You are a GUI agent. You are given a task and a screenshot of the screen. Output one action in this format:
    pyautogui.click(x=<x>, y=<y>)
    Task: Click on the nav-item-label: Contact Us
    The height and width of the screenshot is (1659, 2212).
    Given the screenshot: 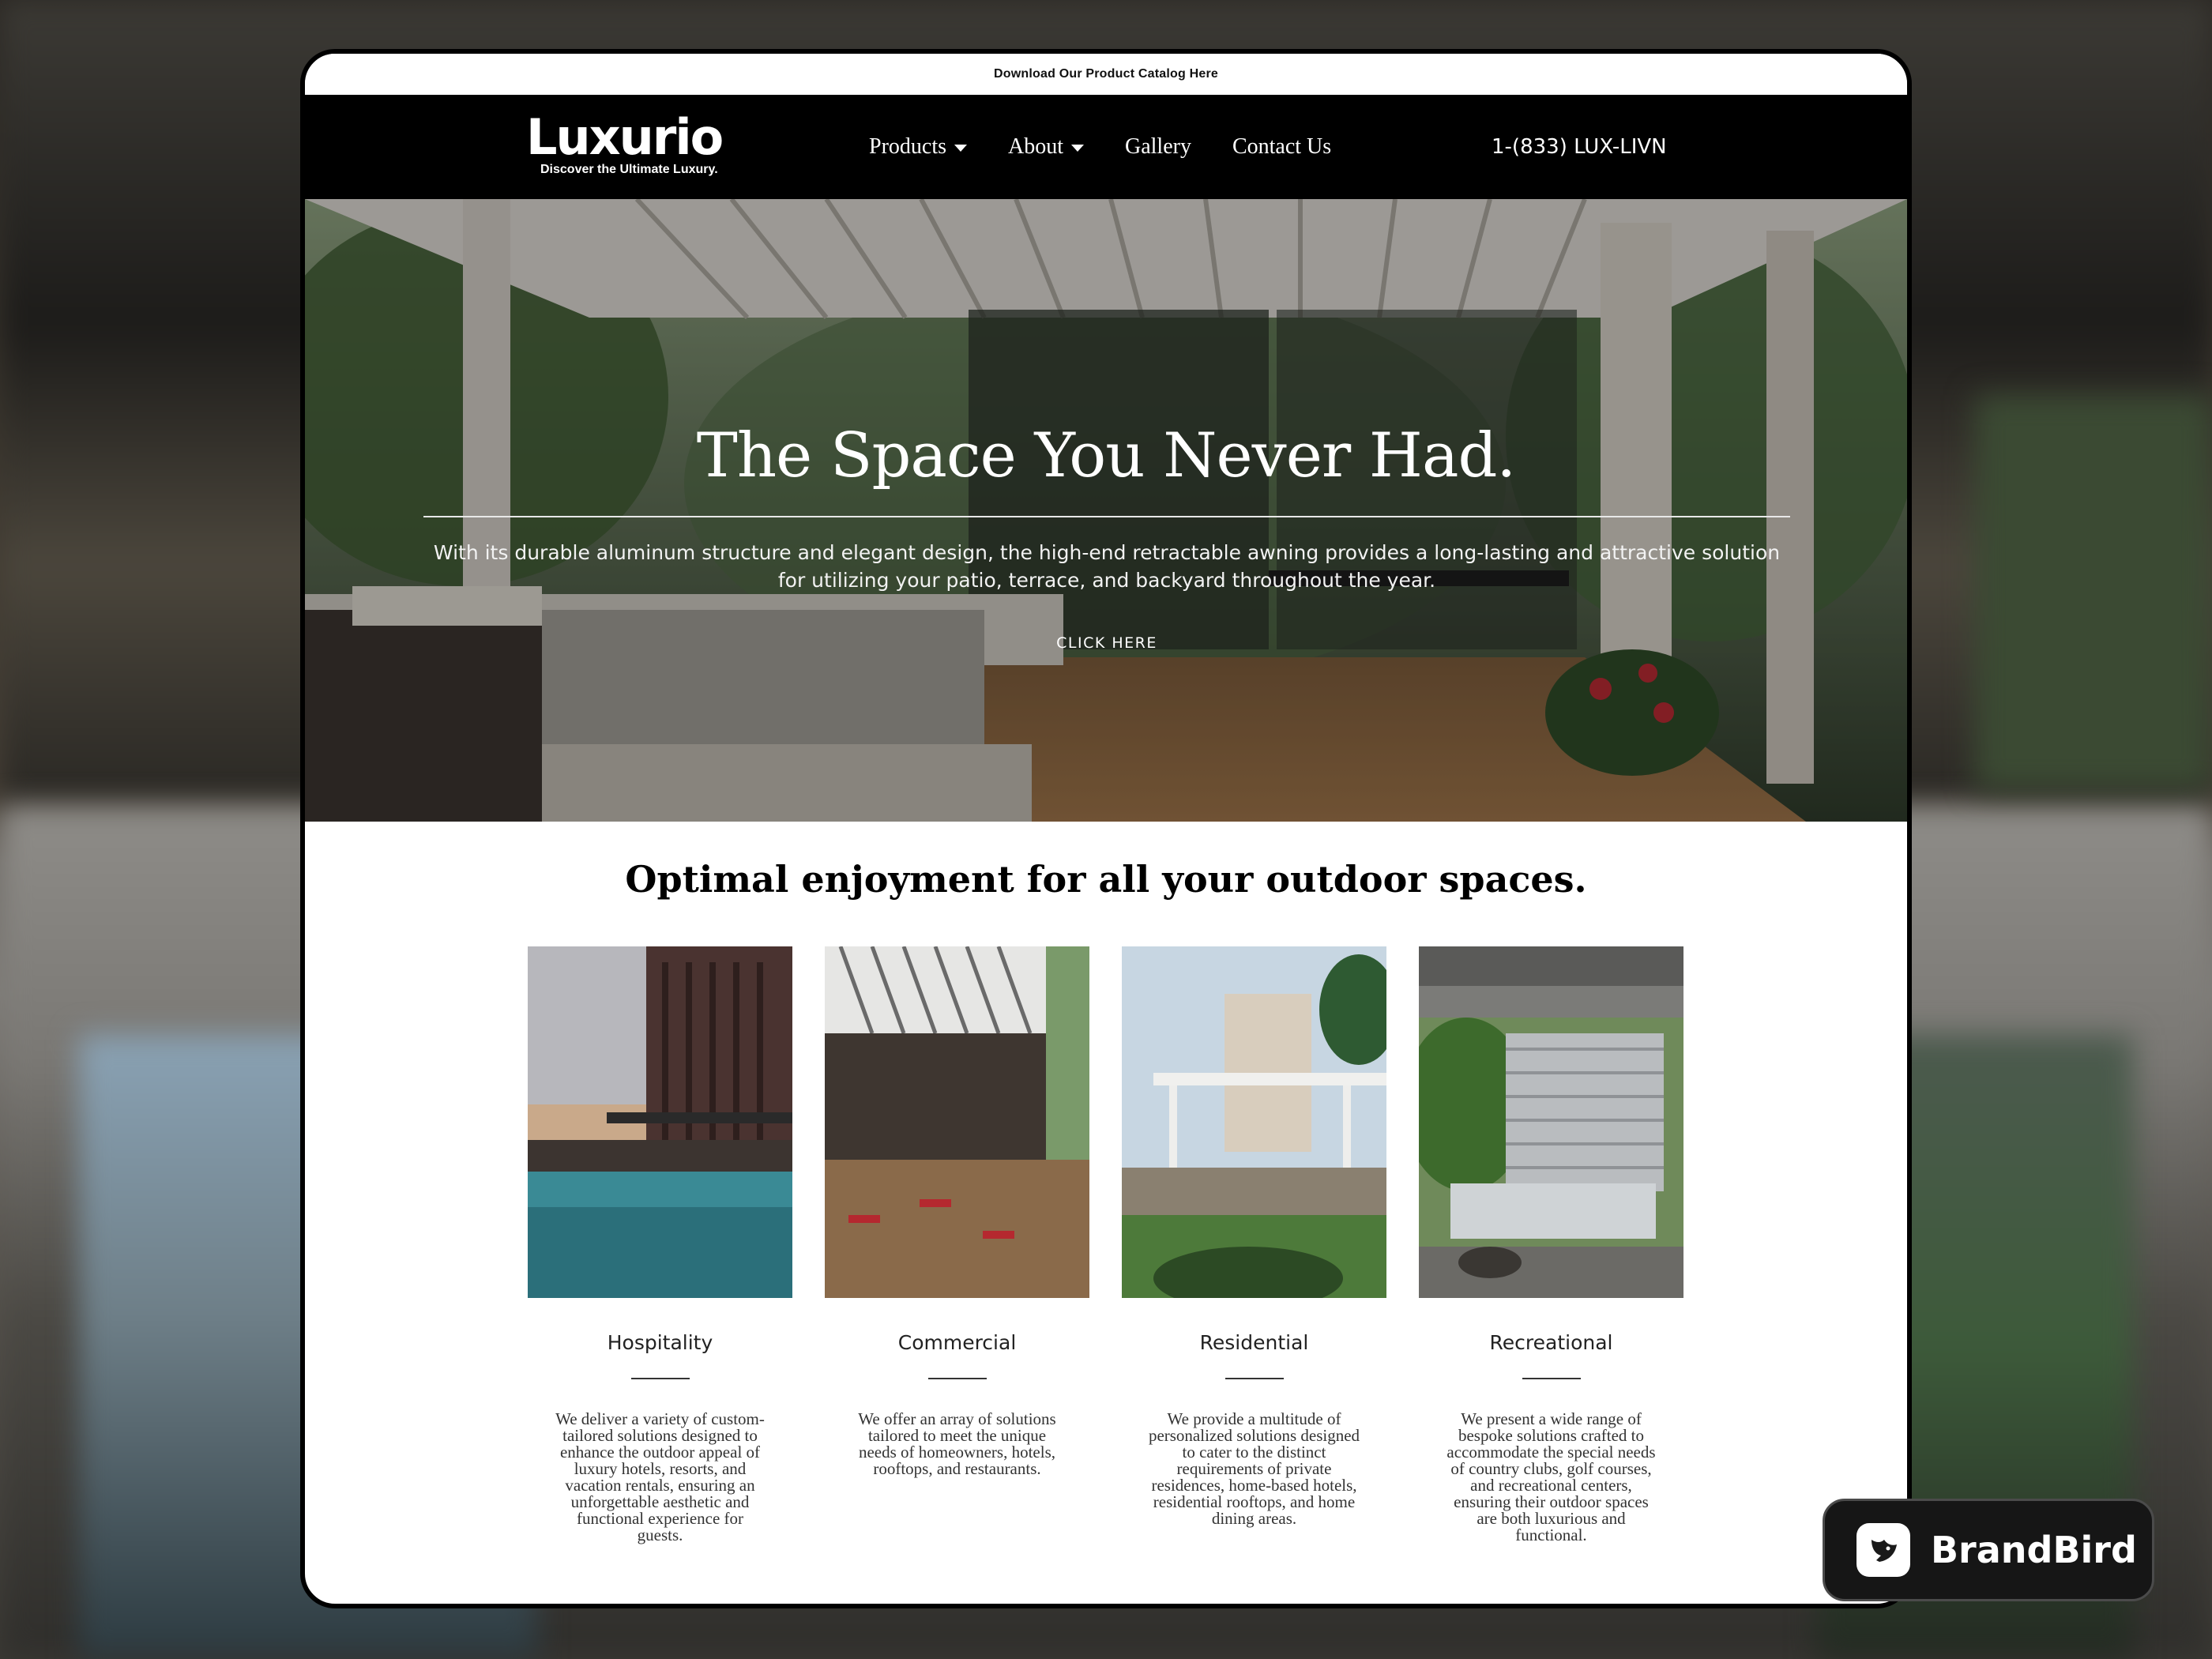 What is the action you would take?
    pyautogui.click(x=1282, y=147)
    